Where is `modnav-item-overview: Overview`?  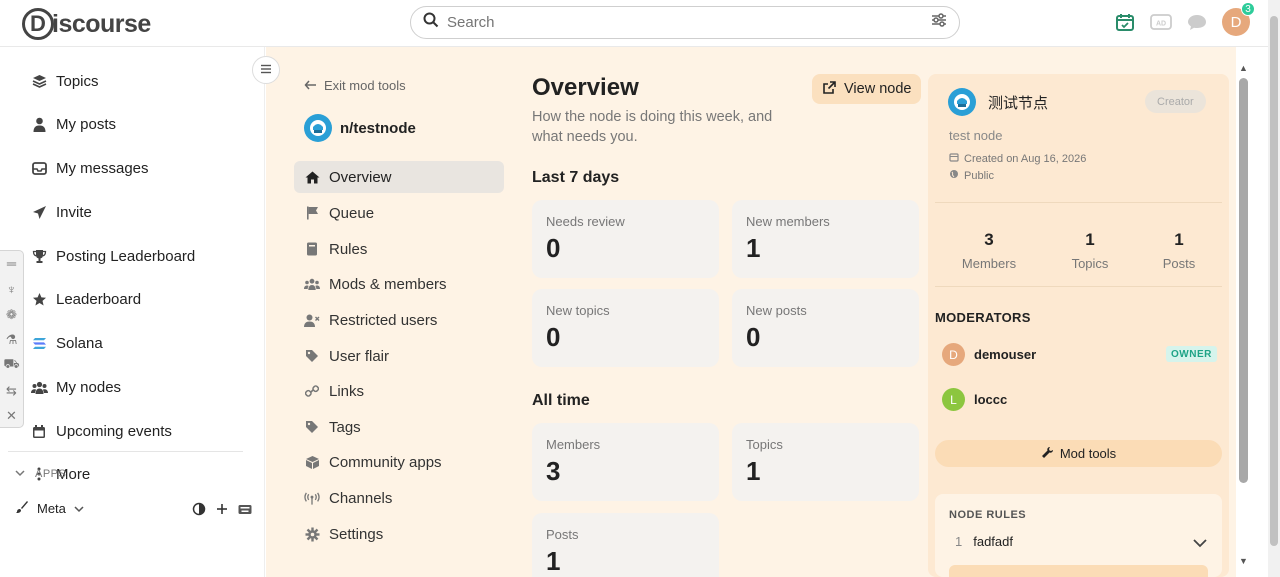 modnav-item-overview: Overview is located at coordinates (399, 177).